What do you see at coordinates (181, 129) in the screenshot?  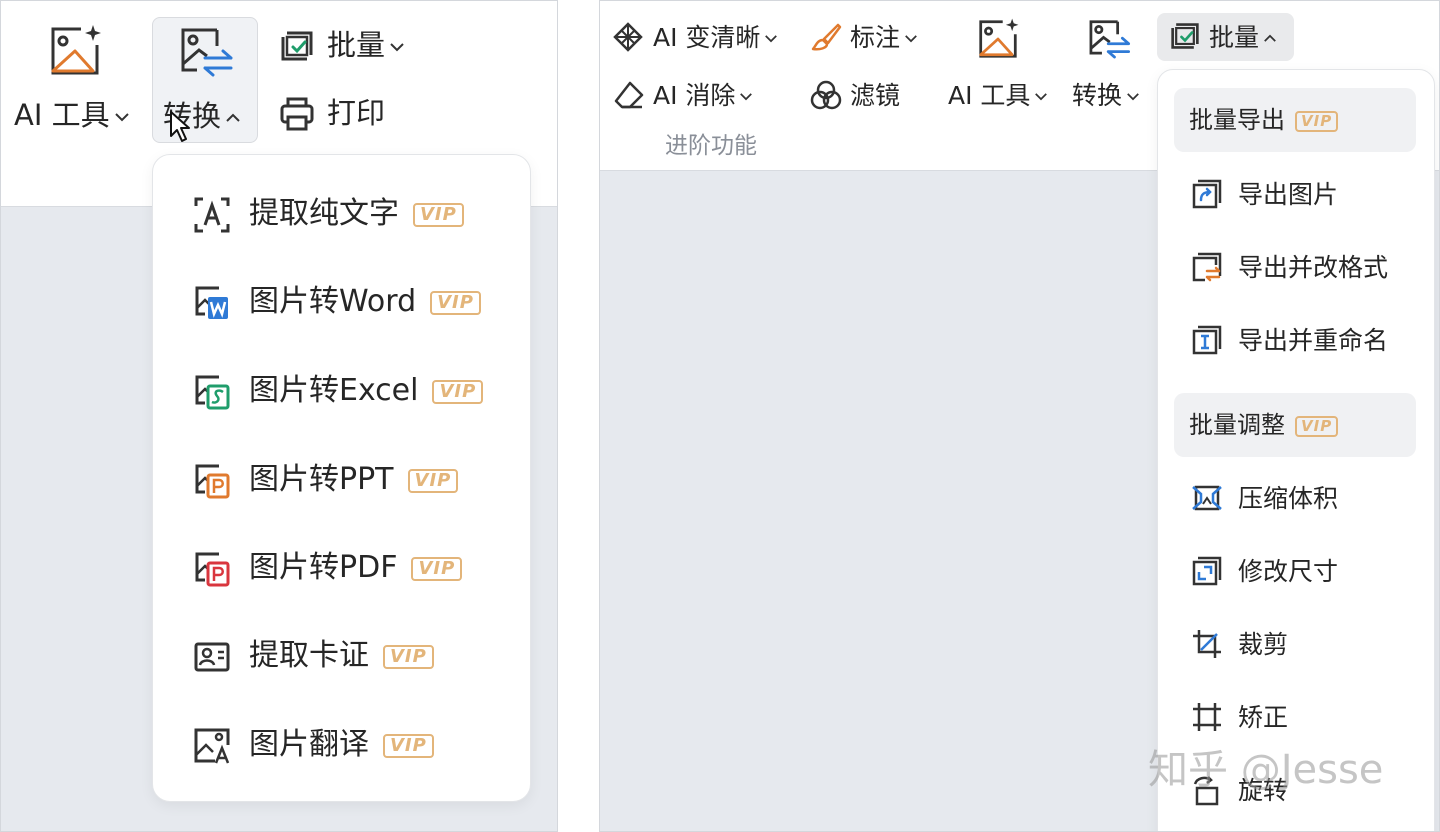 I see `mouse-cursor-icon` at bounding box center [181, 129].